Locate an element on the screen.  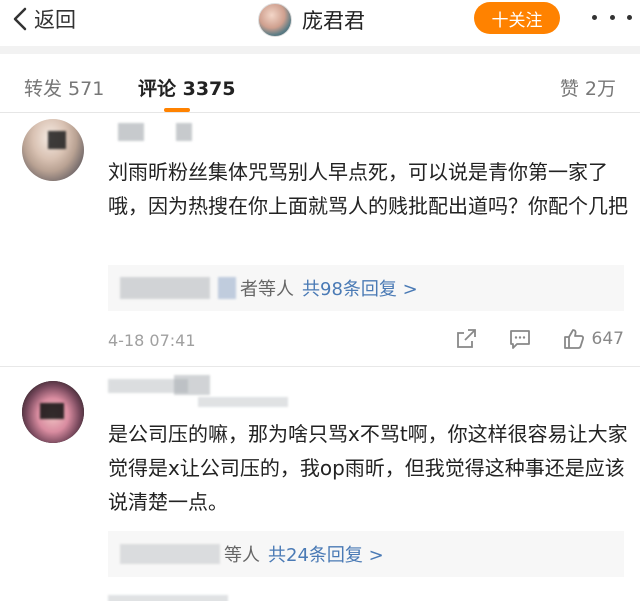
view-replies-link: 共24条回复 > is located at coordinates (326, 554).